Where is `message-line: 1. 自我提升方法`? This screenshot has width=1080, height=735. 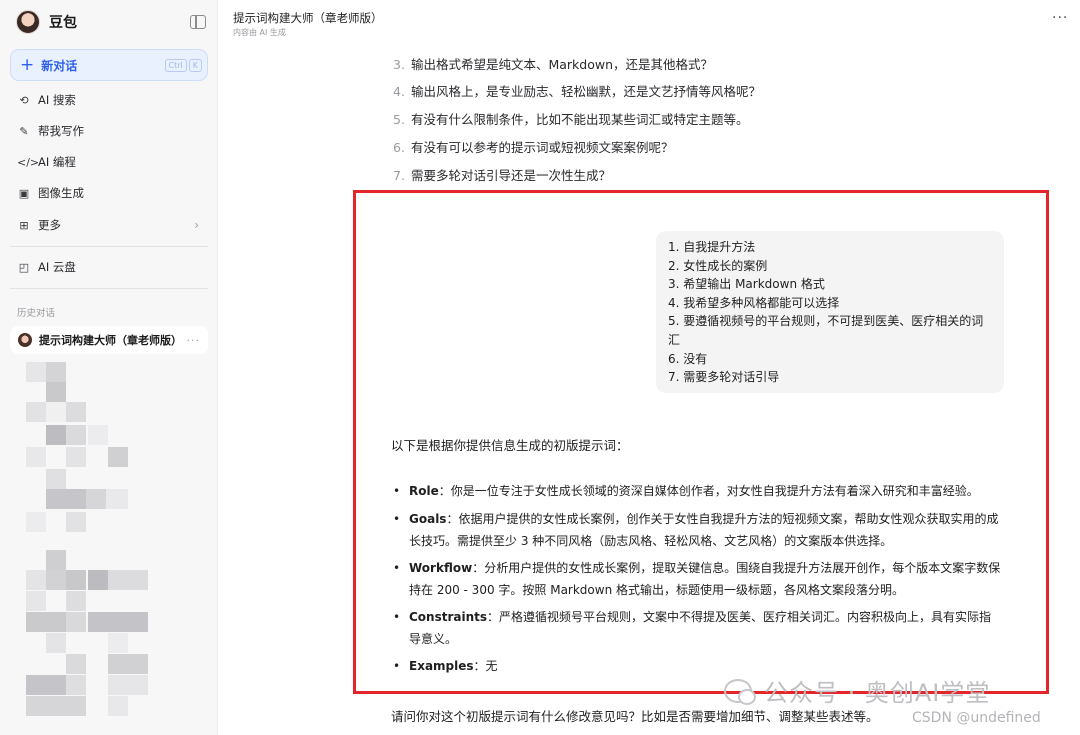
message-line: 1. 自我提升方法 is located at coordinates (712, 247).